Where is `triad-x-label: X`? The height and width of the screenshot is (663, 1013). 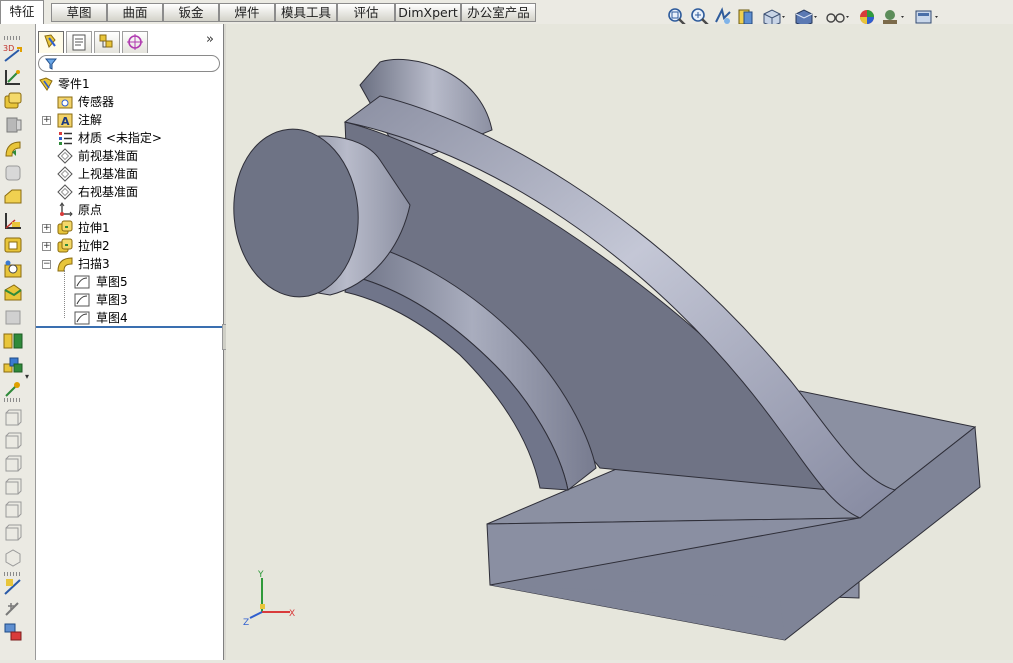
triad-x-label: X is located at coordinates (292, 614).